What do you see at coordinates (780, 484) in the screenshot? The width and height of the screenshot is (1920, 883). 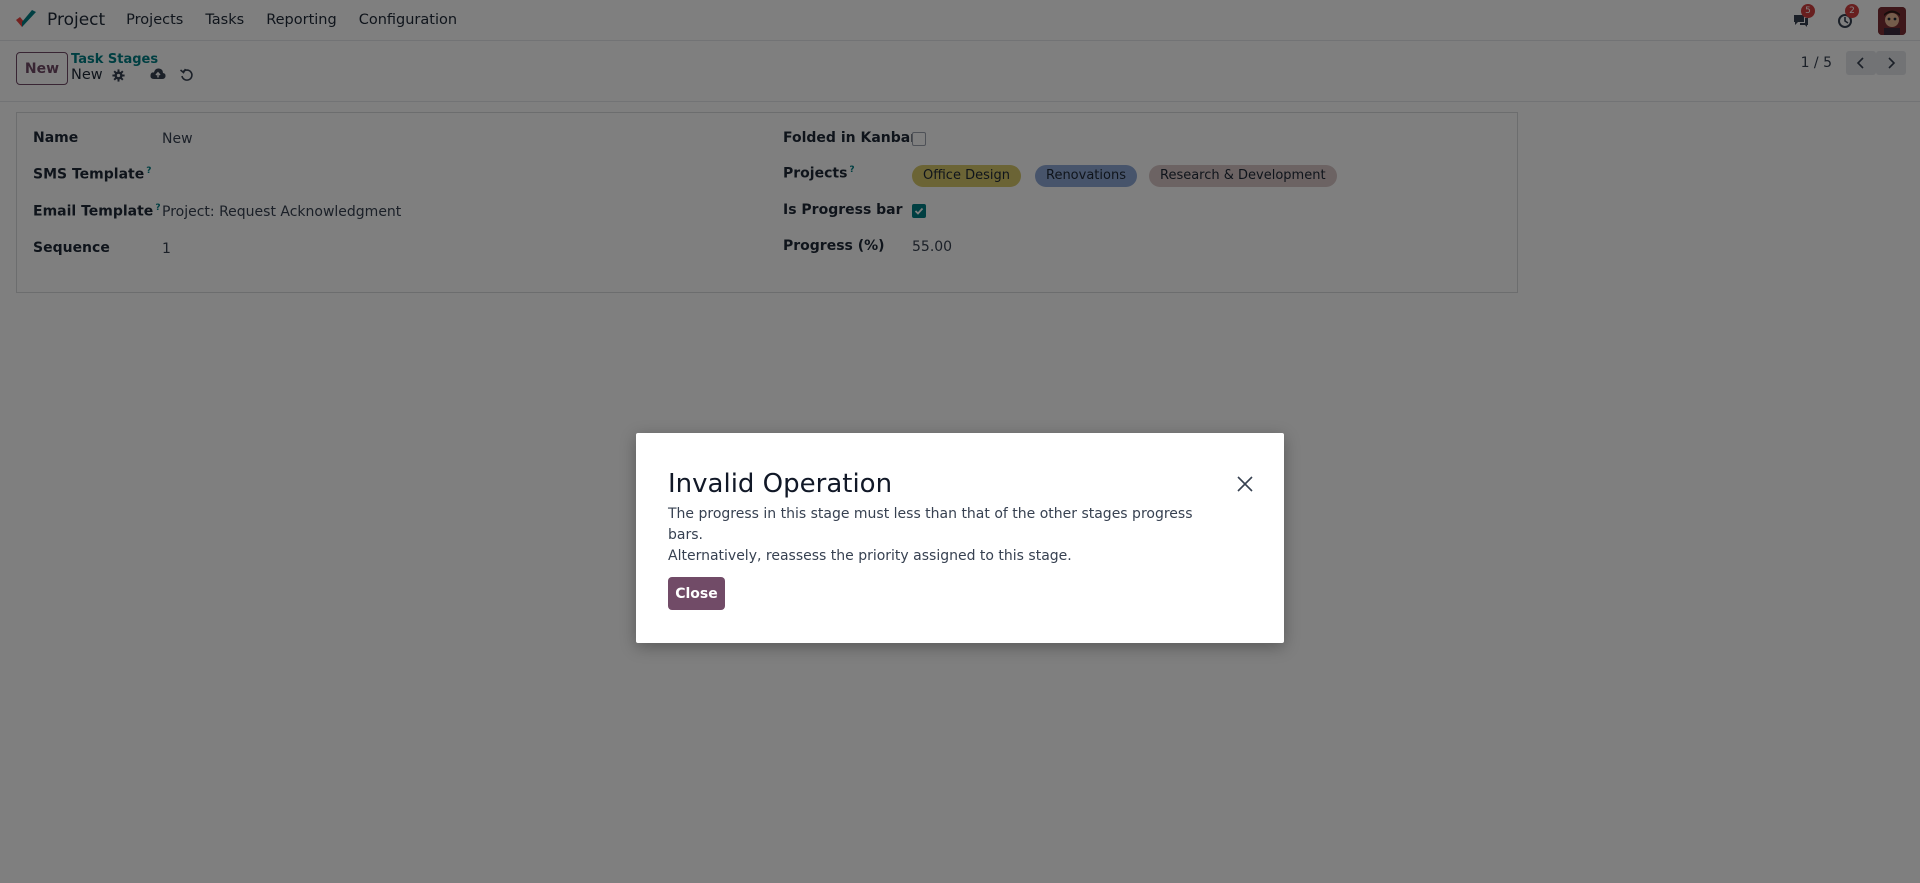 I see `dialog-title: Invalid Operation` at bounding box center [780, 484].